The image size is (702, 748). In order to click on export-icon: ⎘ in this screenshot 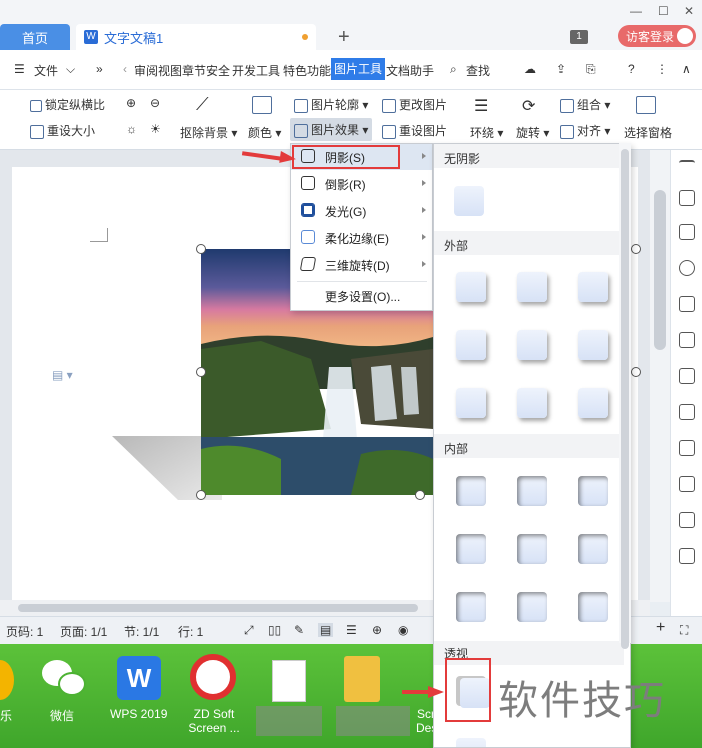, I will do `click(591, 69)`.